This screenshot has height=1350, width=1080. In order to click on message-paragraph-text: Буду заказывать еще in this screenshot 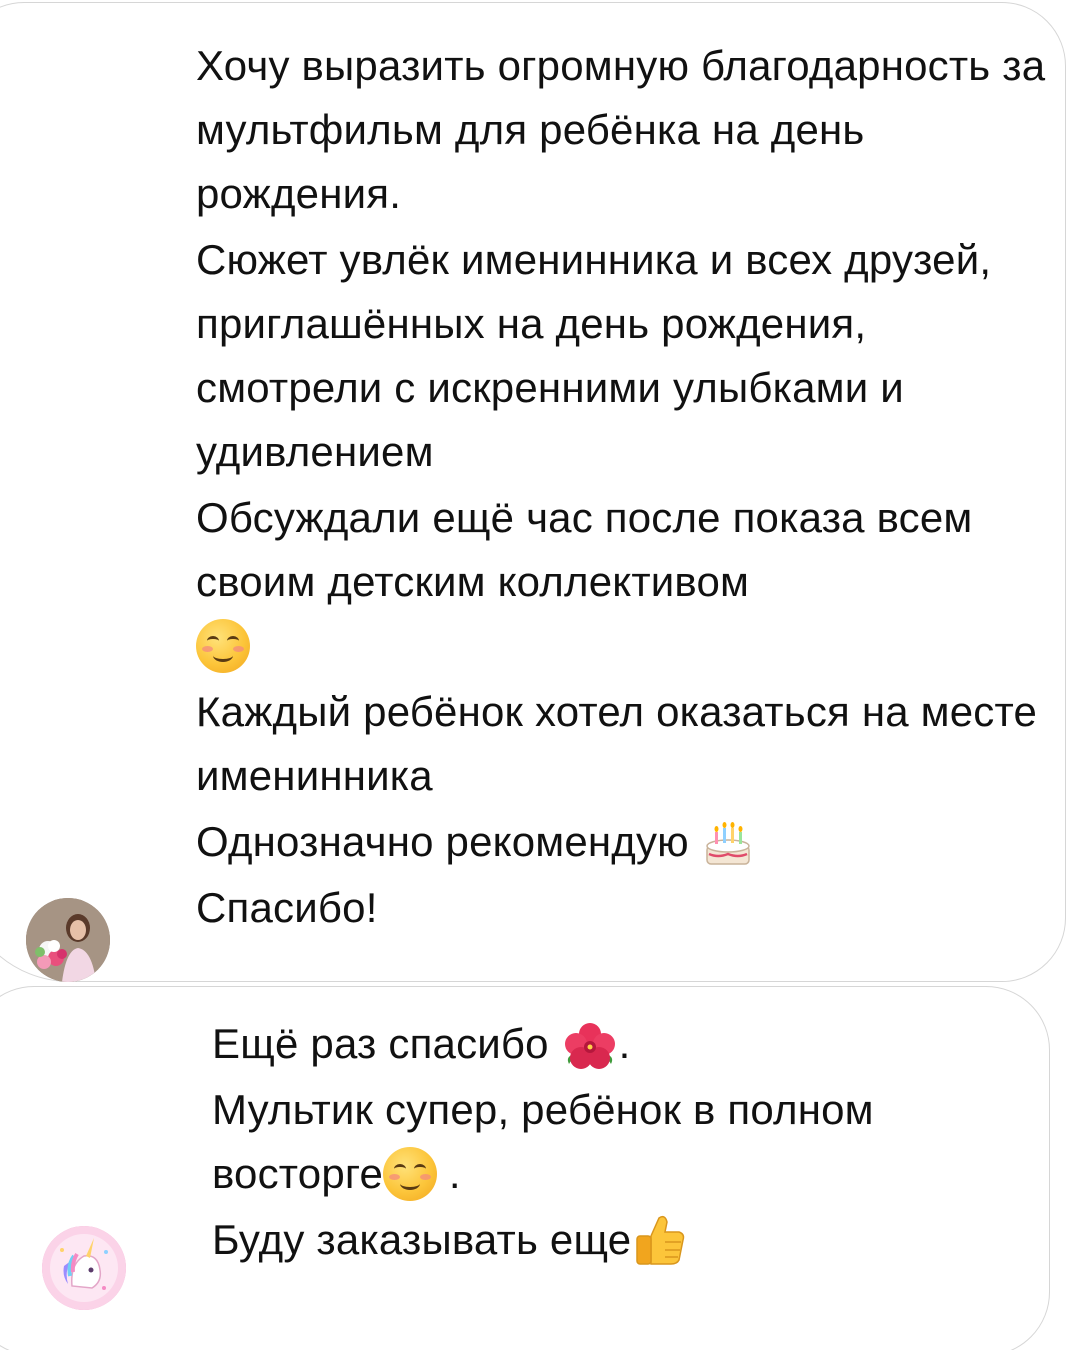, I will do `click(422, 1239)`.